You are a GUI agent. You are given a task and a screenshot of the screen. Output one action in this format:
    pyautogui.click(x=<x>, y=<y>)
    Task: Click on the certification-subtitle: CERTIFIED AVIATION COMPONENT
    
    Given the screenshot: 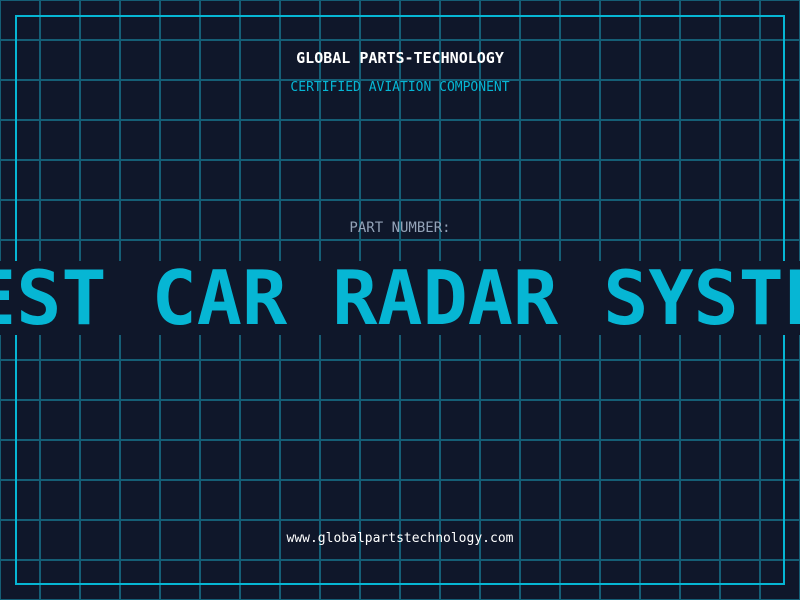 What is the action you would take?
    pyautogui.click(x=400, y=87)
    